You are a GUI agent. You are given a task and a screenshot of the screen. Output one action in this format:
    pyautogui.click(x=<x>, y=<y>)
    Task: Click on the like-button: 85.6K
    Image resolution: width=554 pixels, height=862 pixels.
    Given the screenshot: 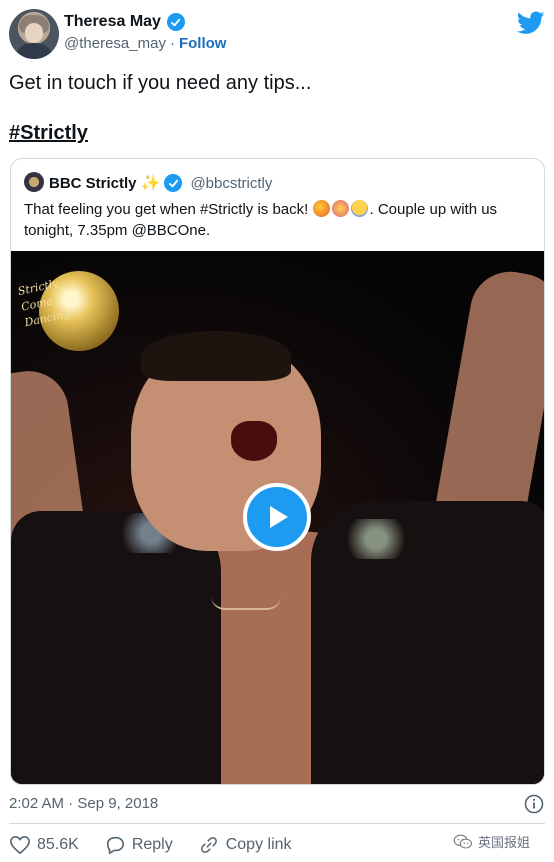 What is the action you would take?
    pyautogui.click(x=44, y=845)
    